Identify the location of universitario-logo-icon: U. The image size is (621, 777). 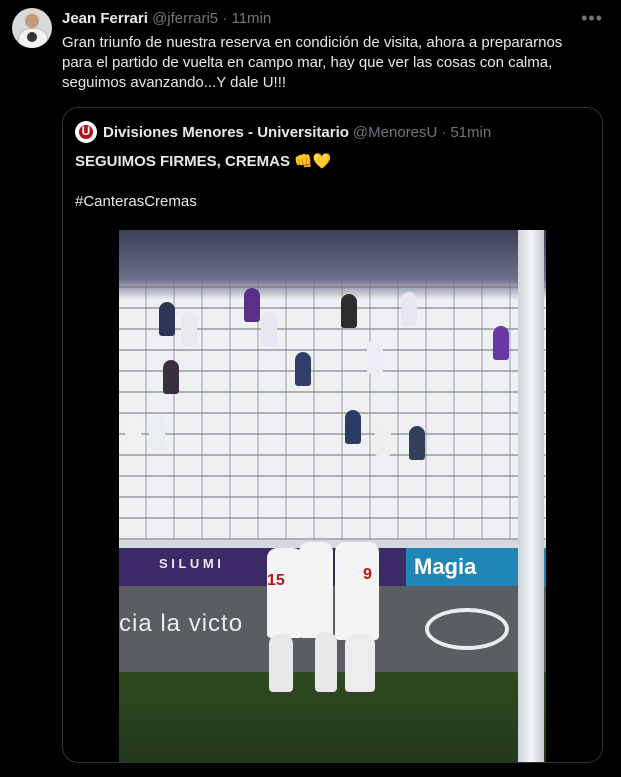
(86, 132).